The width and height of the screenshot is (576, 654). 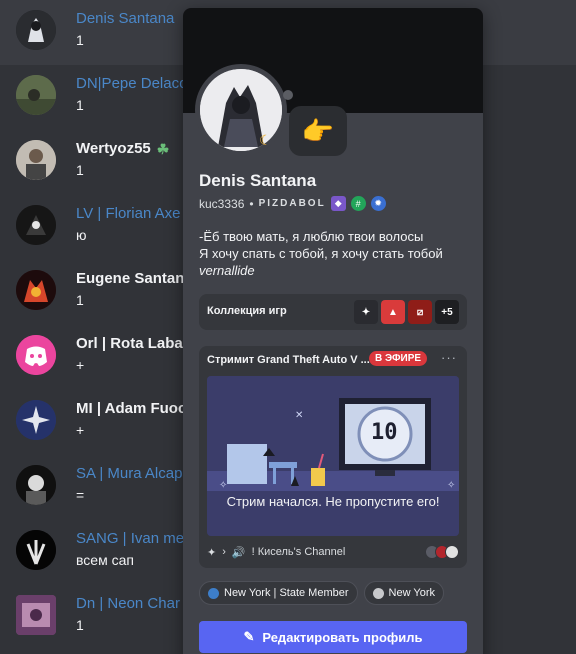 What do you see at coordinates (227, 270) in the screenshot?
I see `bio-italic-line: vernallide` at bounding box center [227, 270].